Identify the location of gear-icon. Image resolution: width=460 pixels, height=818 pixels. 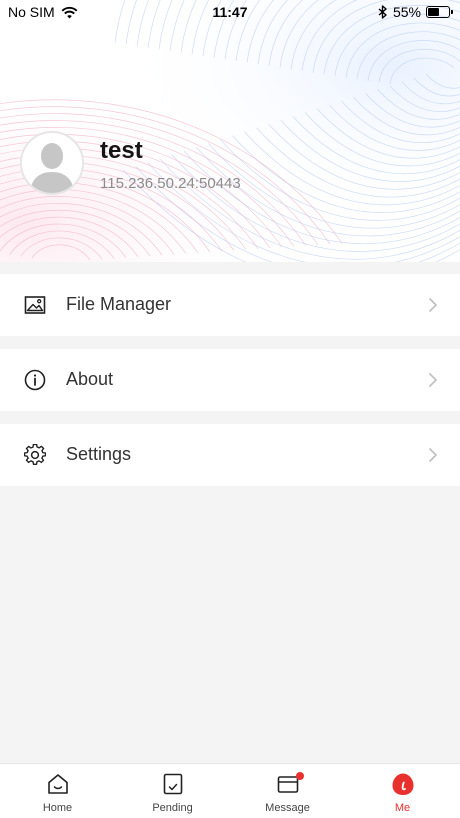
(35, 454).